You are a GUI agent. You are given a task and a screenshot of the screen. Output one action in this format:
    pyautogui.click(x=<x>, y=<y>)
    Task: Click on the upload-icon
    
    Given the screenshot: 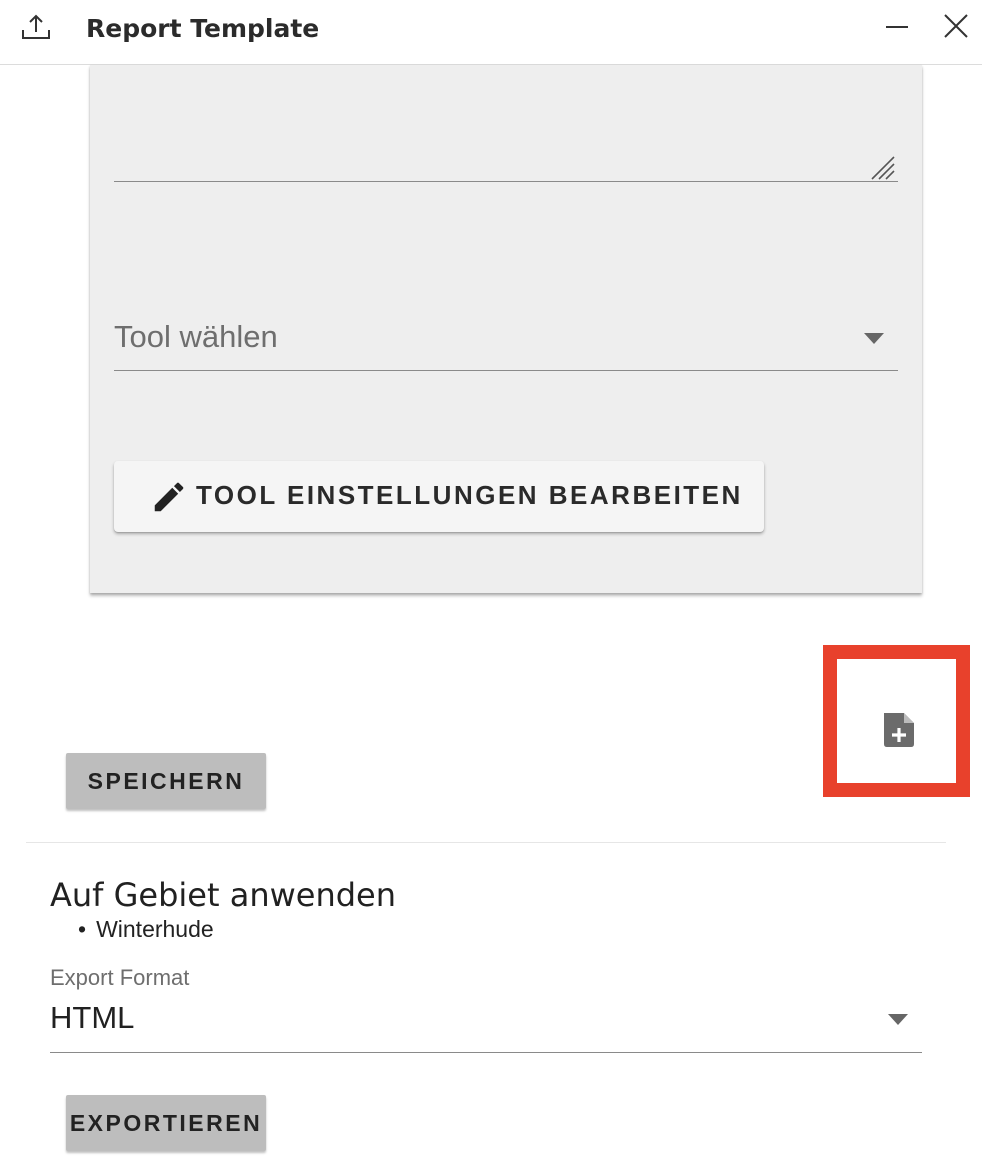 What is the action you would take?
    pyautogui.click(x=36, y=26)
    